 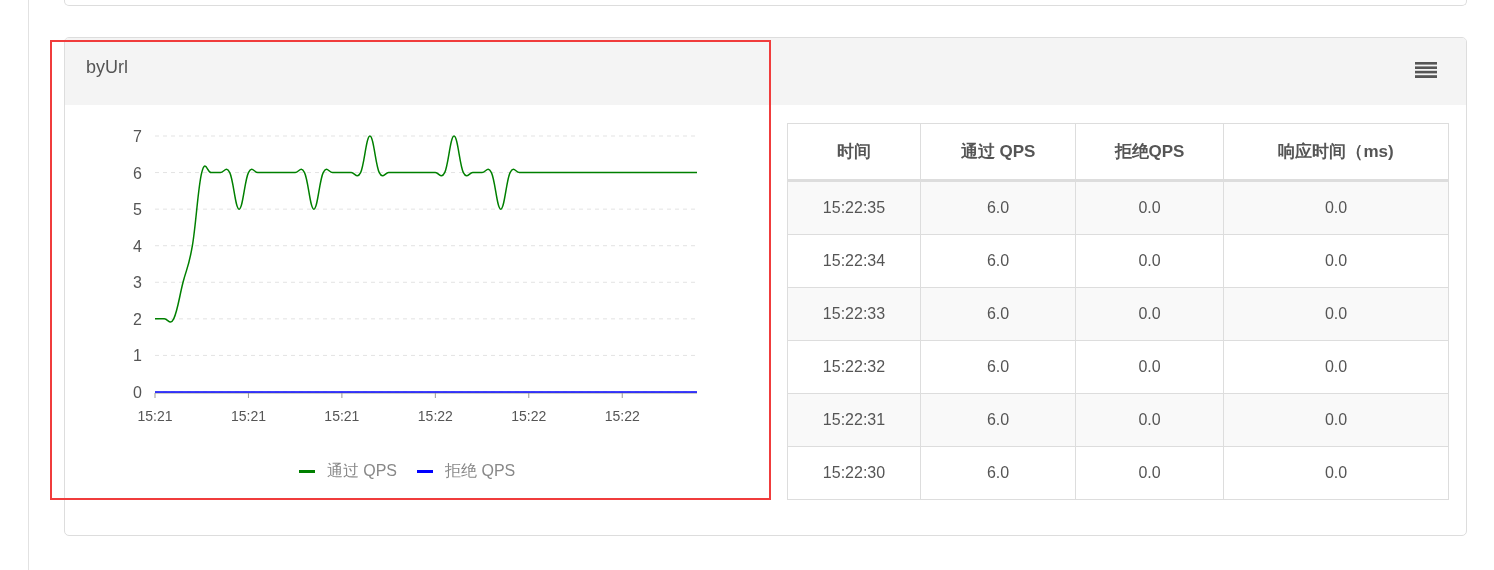 What do you see at coordinates (137, 173) in the screenshot?
I see `axis-label: 6` at bounding box center [137, 173].